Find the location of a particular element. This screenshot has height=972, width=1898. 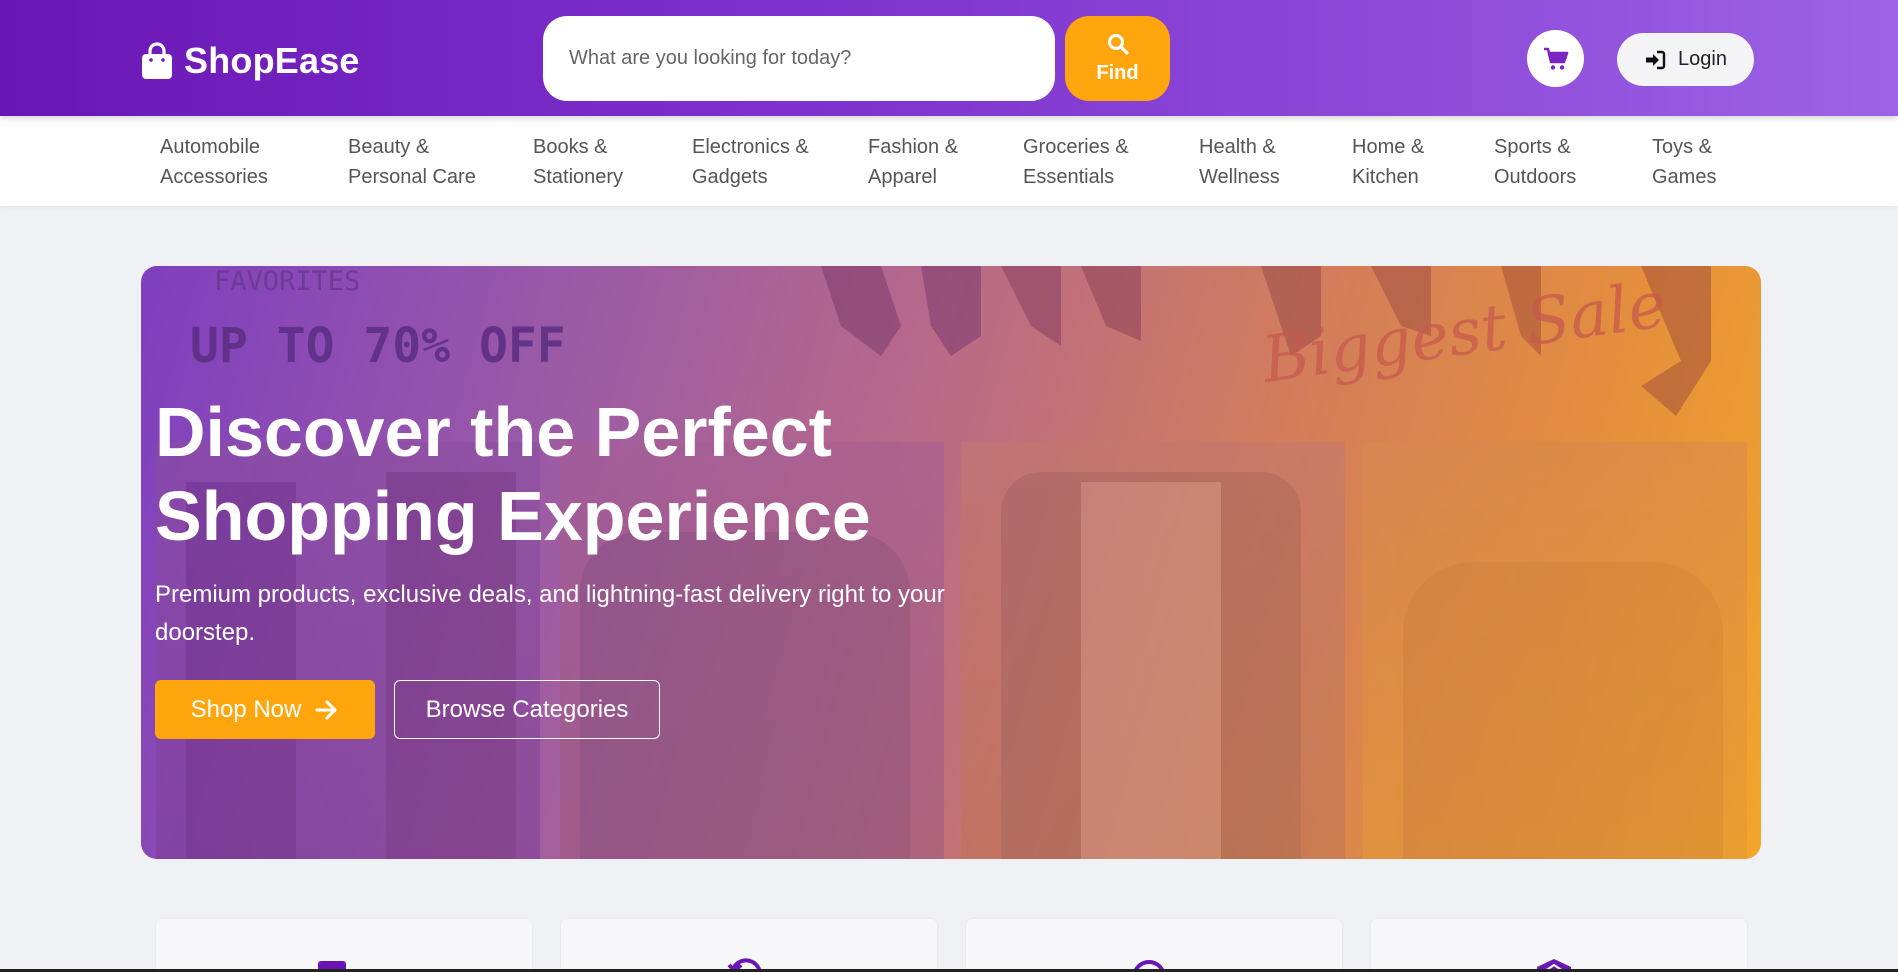

category-books-stationery: Books & Stationery is located at coordinates (578, 162).